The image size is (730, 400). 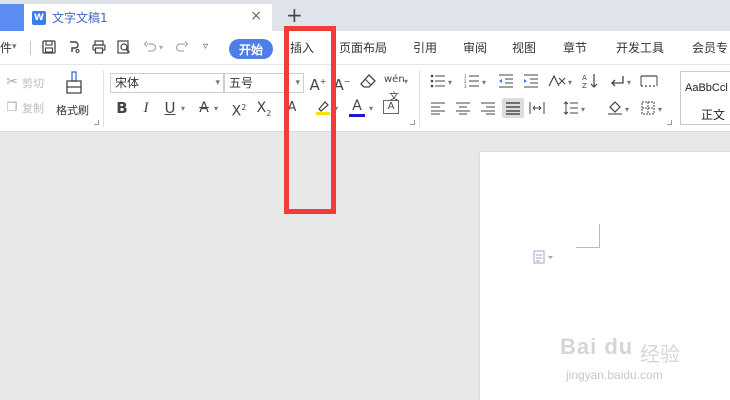 I want to click on watermark-url: jingyan.baidu.com, so click(x=614, y=375).